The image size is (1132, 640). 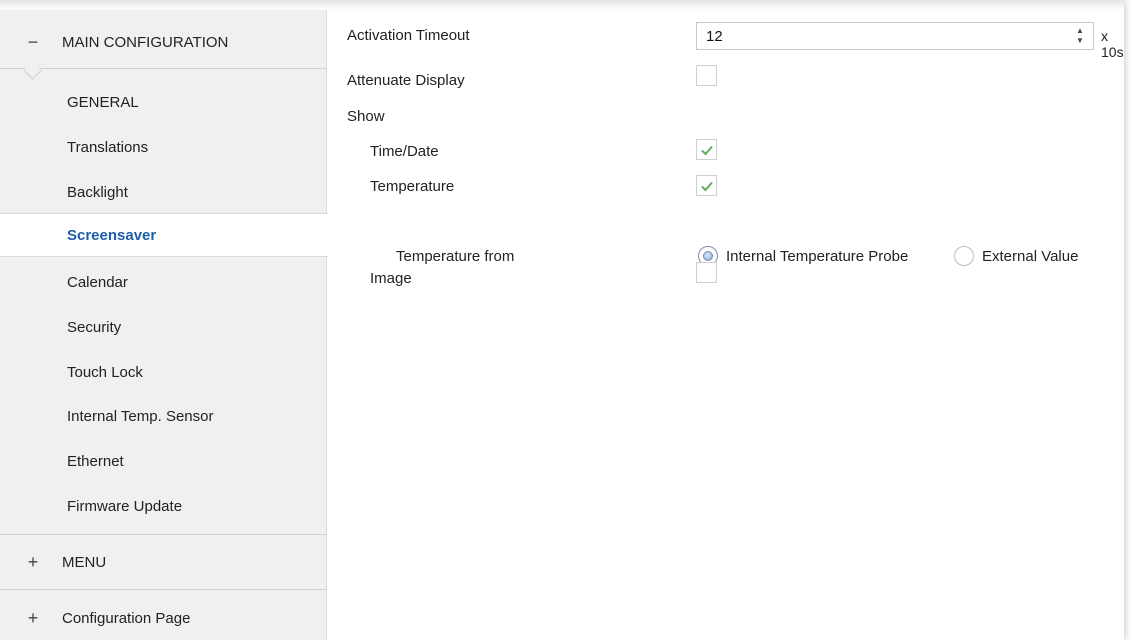 What do you see at coordinates (1080, 41) in the screenshot?
I see `spin-down-icon: ▼` at bounding box center [1080, 41].